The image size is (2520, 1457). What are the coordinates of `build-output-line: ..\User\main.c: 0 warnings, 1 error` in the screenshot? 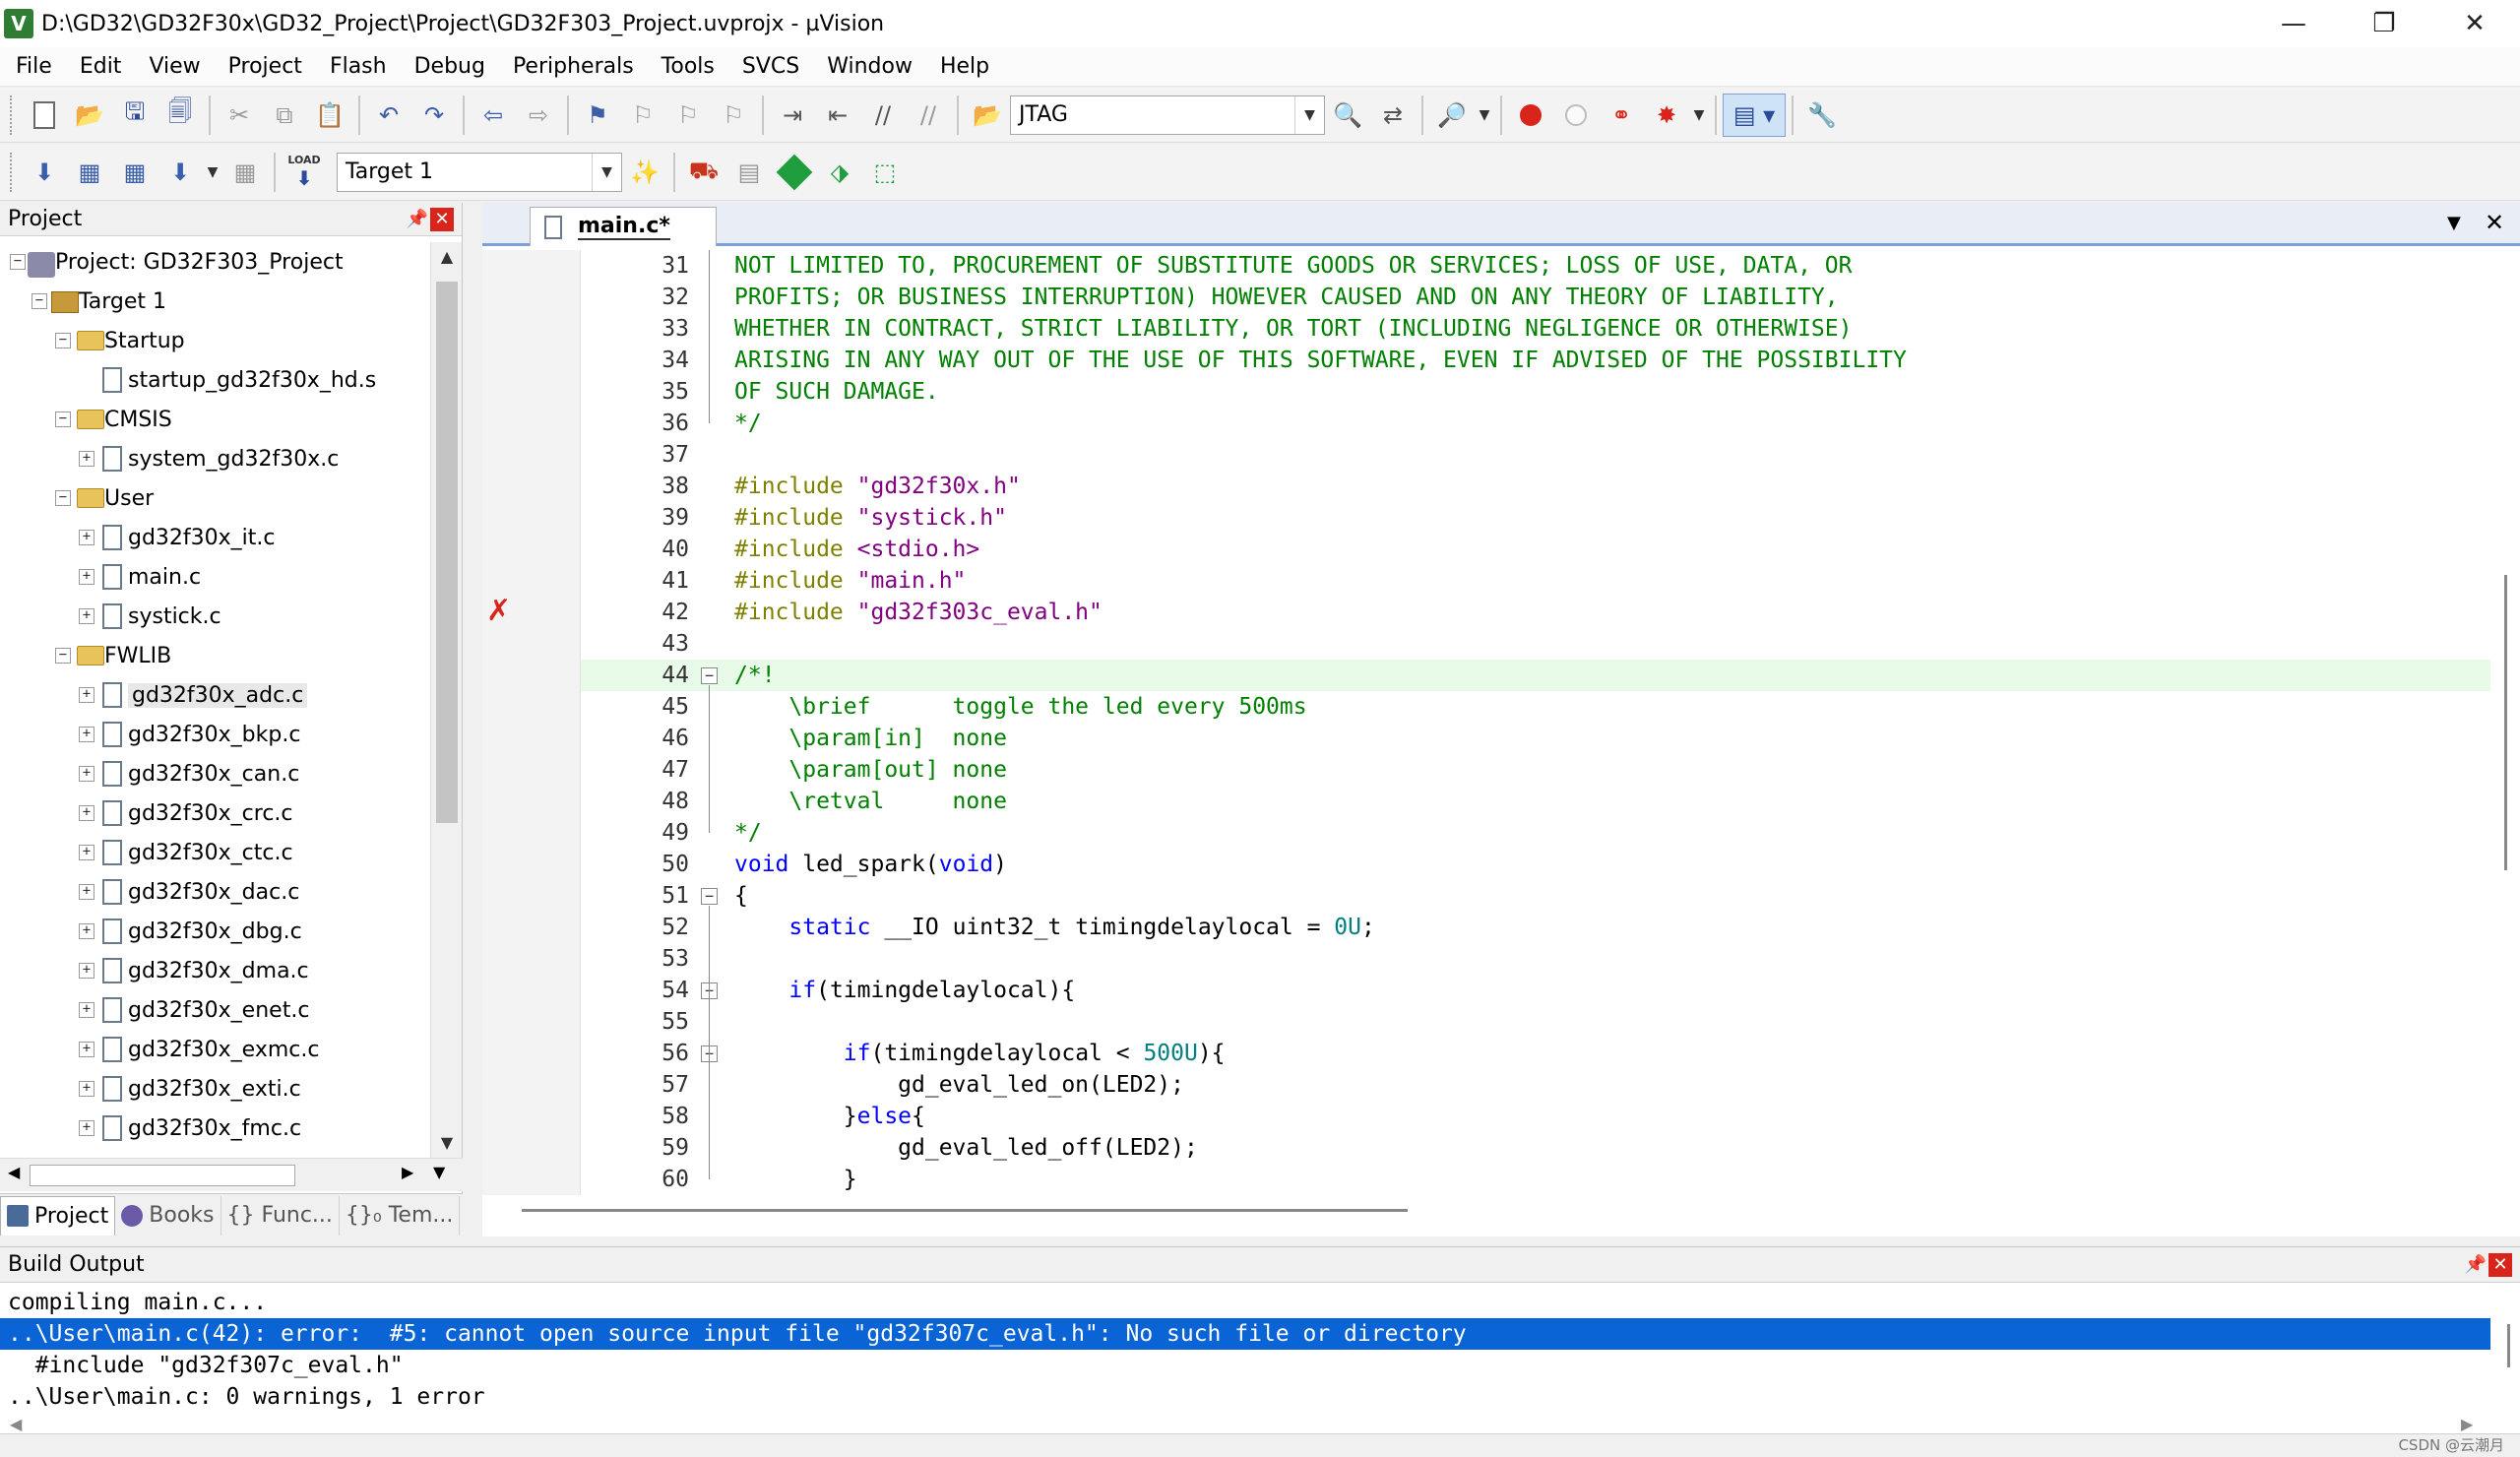 It's located at (1245, 1395).